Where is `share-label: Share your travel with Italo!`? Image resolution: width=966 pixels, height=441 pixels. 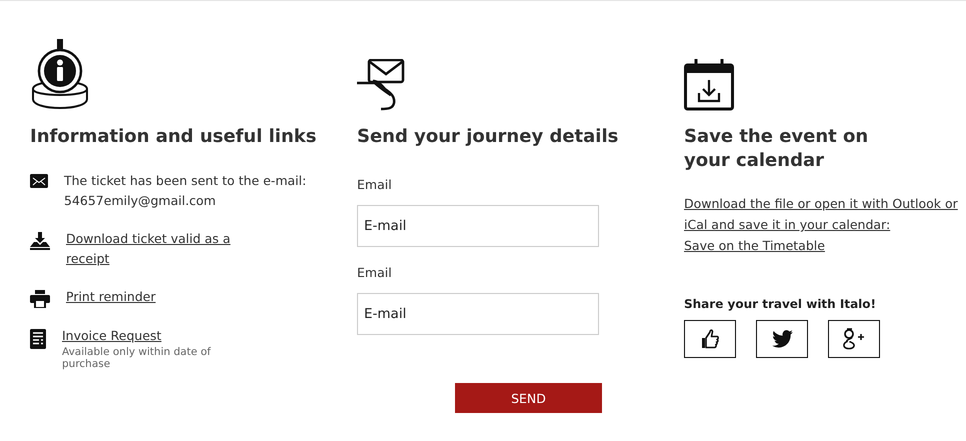 share-label: Share your travel with Italo! is located at coordinates (780, 304).